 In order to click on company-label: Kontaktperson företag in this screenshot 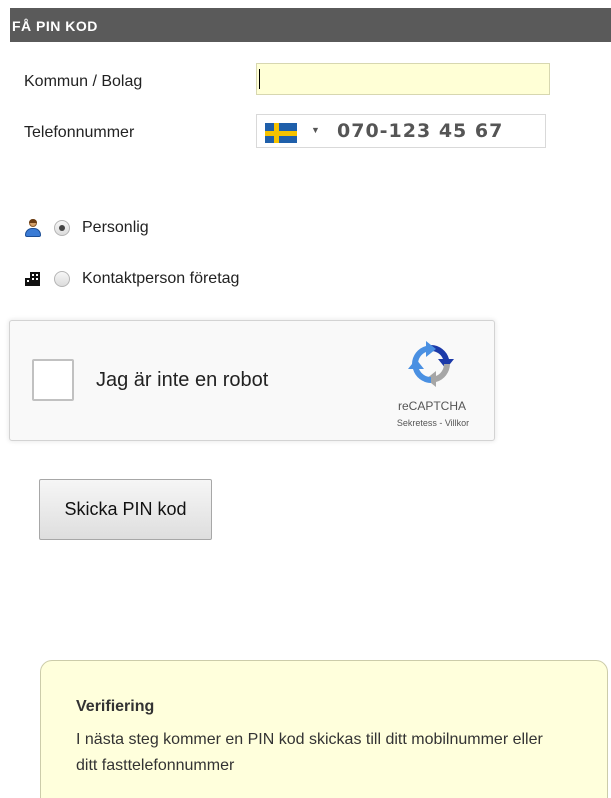, I will do `click(161, 278)`.